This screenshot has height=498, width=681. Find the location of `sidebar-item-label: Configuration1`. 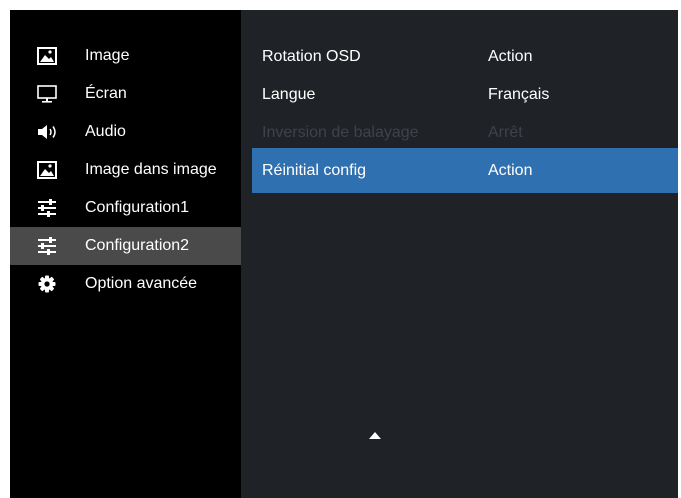

sidebar-item-label: Configuration1 is located at coordinates (137, 207).